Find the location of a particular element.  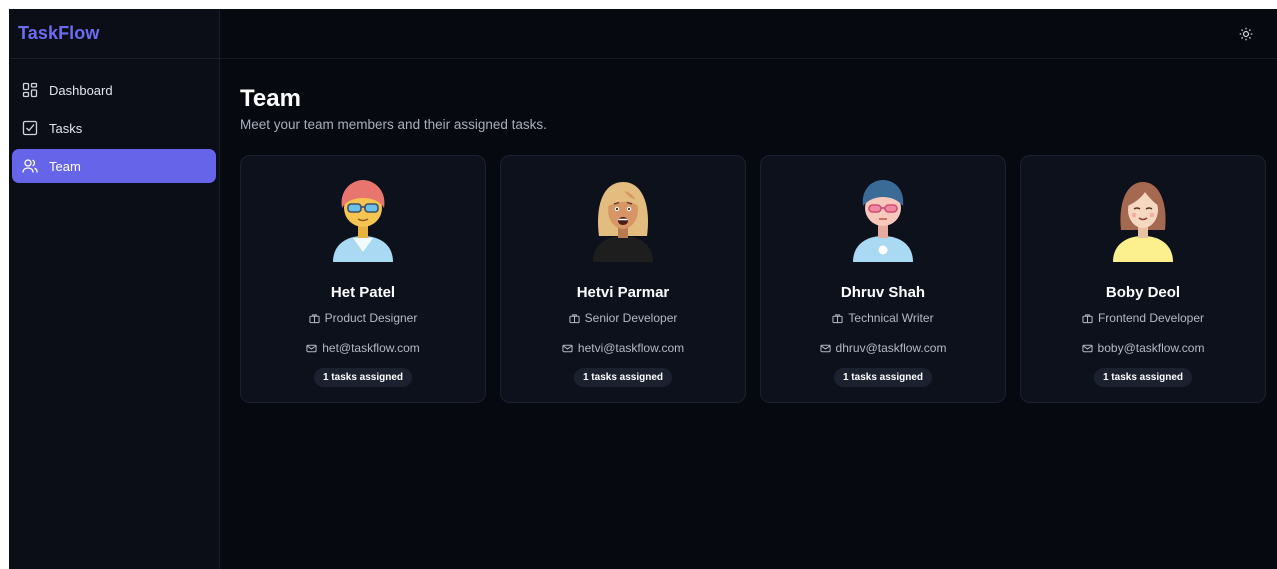

member-role-label: Technical Writer is located at coordinates (891, 318).